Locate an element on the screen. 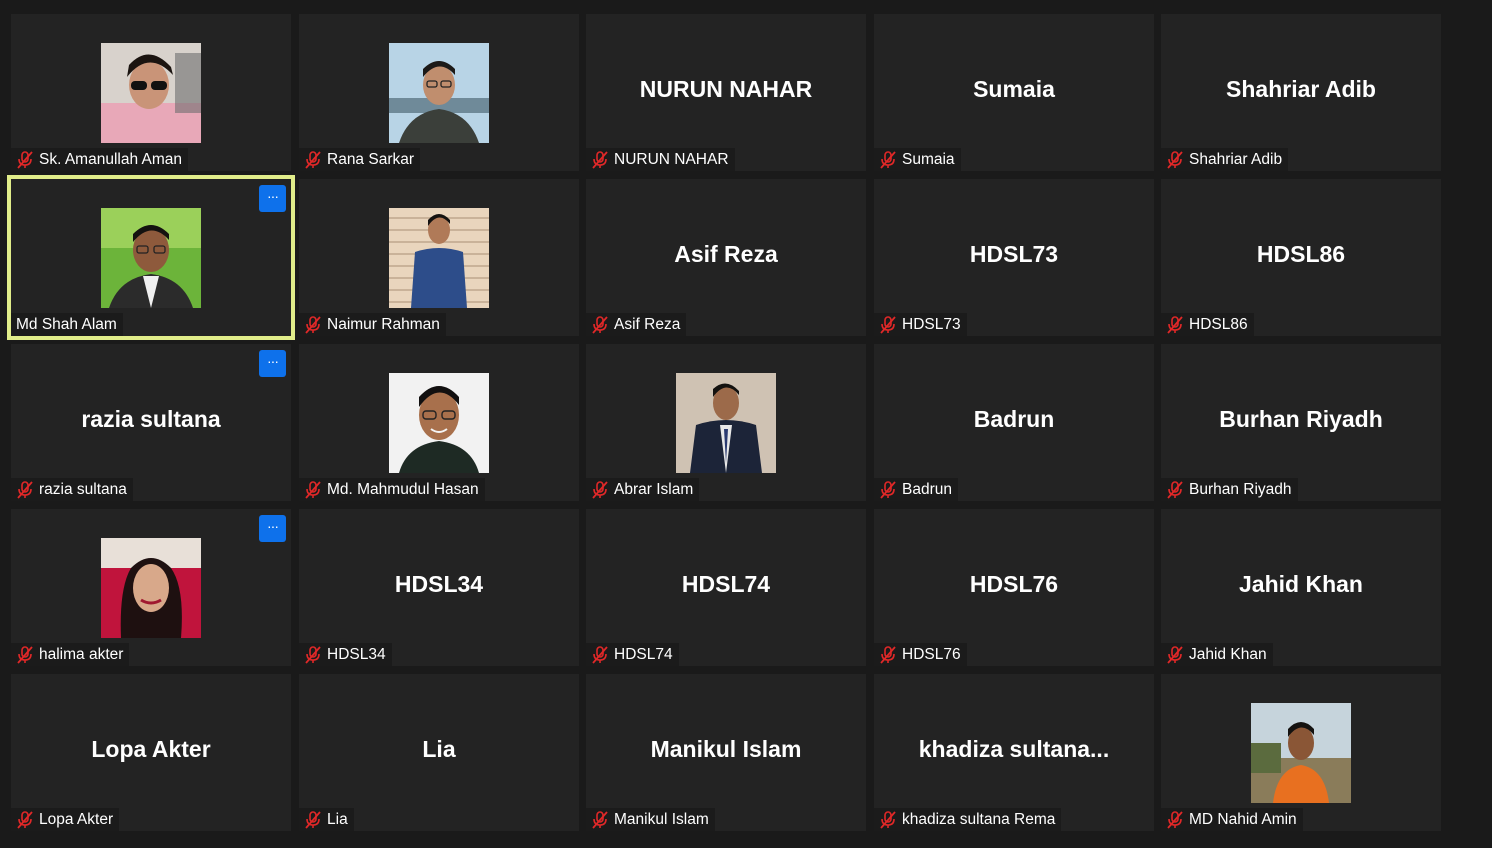 The height and width of the screenshot is (848, 1492). video-placeholder-name: Badrun is located at coordinates (1014, 419).